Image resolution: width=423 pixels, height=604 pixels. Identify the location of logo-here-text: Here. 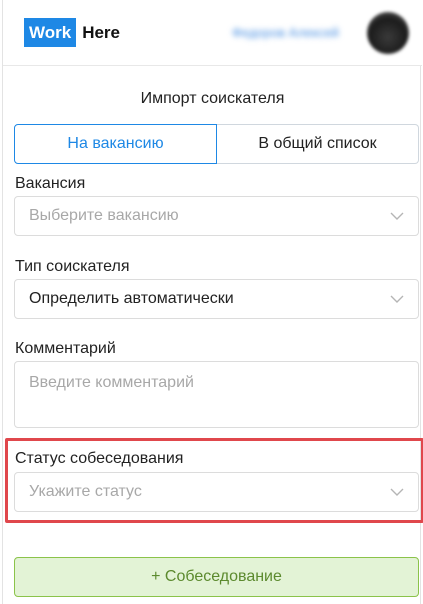
(101, 32).